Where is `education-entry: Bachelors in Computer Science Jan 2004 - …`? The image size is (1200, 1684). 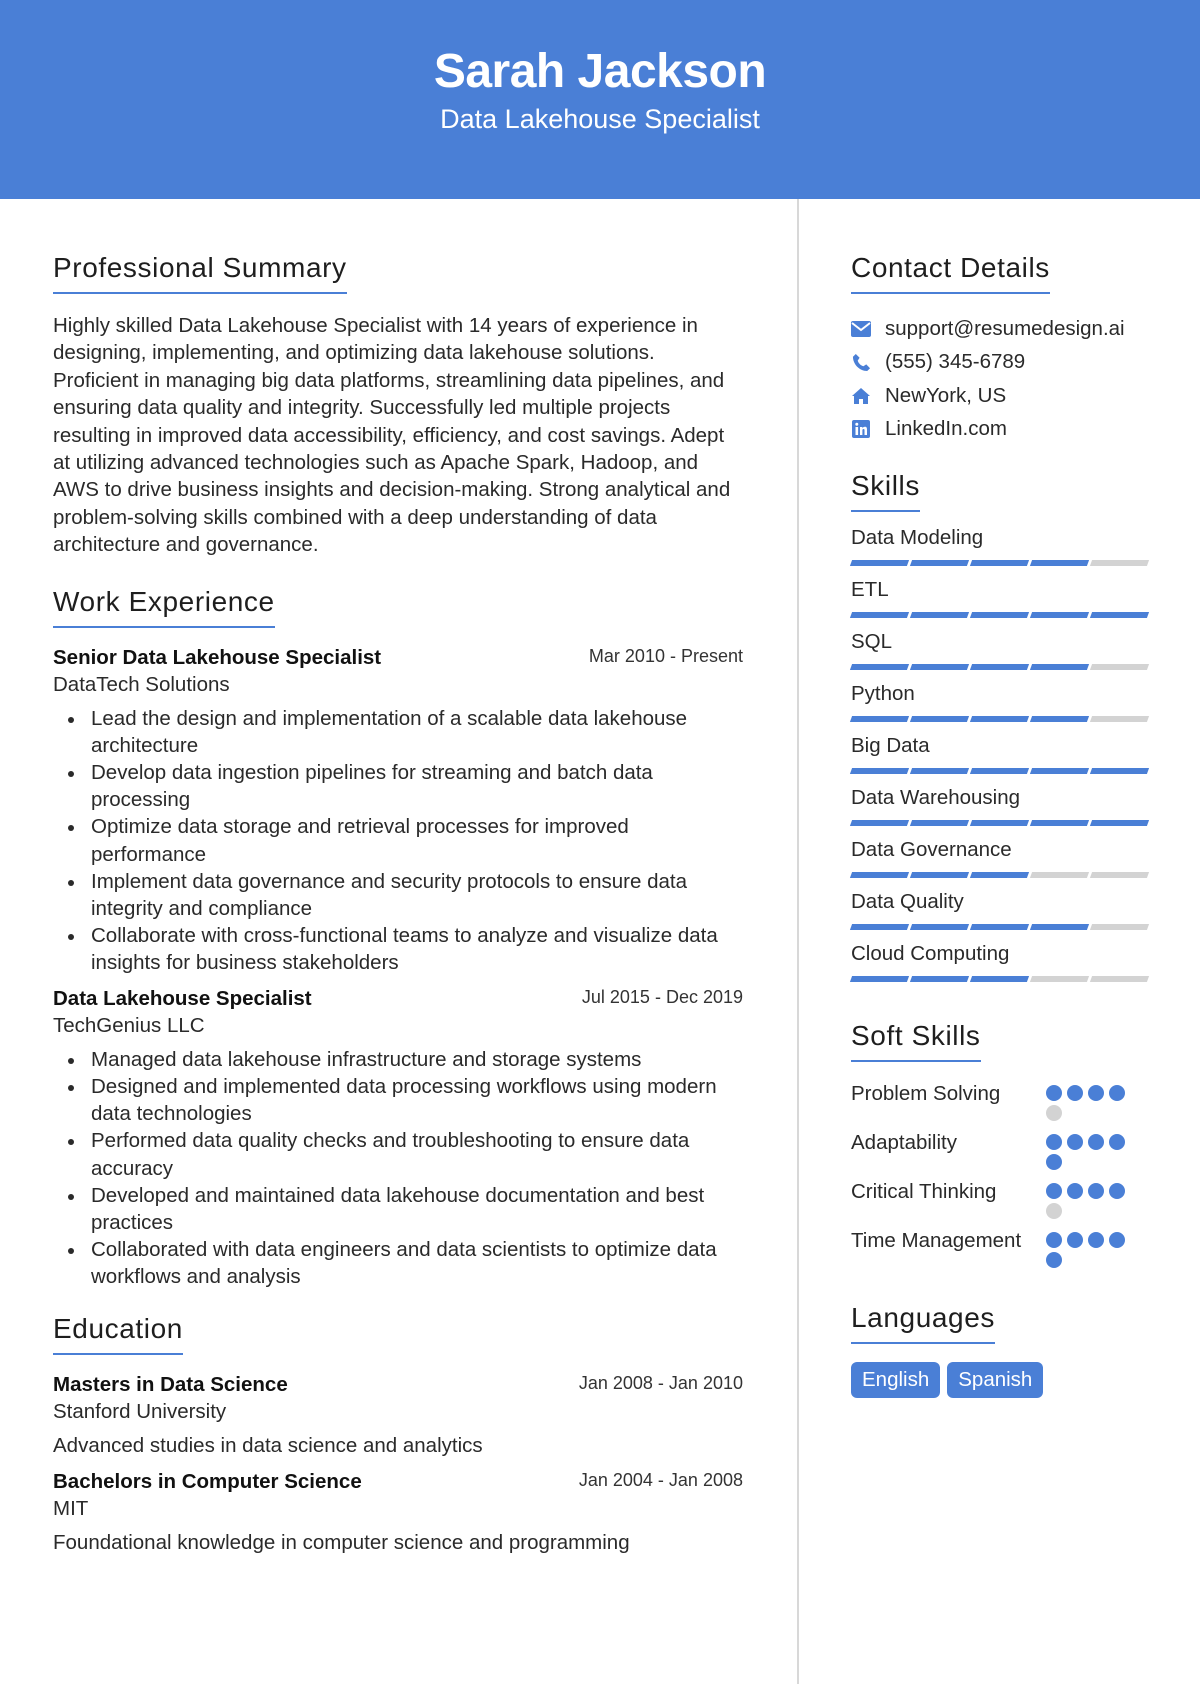 education-entry: Bachelors in Computer Science Jan 2004 - … is located at coordinates (398, 1512).